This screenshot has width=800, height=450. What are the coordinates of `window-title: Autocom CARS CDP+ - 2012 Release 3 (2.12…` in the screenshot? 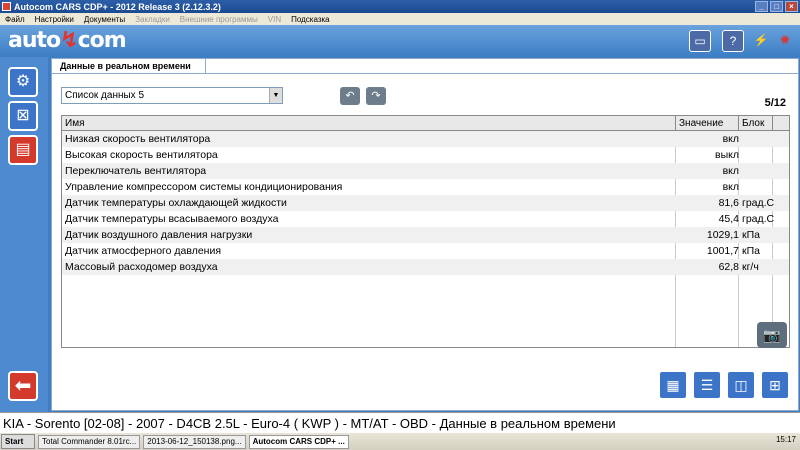 It's located at (117, 6).